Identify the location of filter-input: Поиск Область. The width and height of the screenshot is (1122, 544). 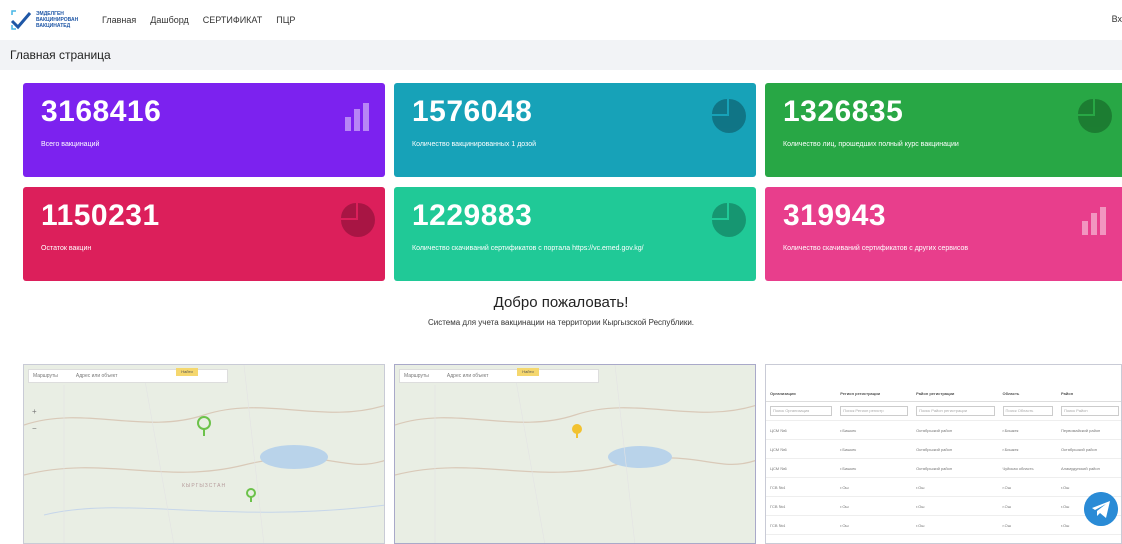
(1027, 411).